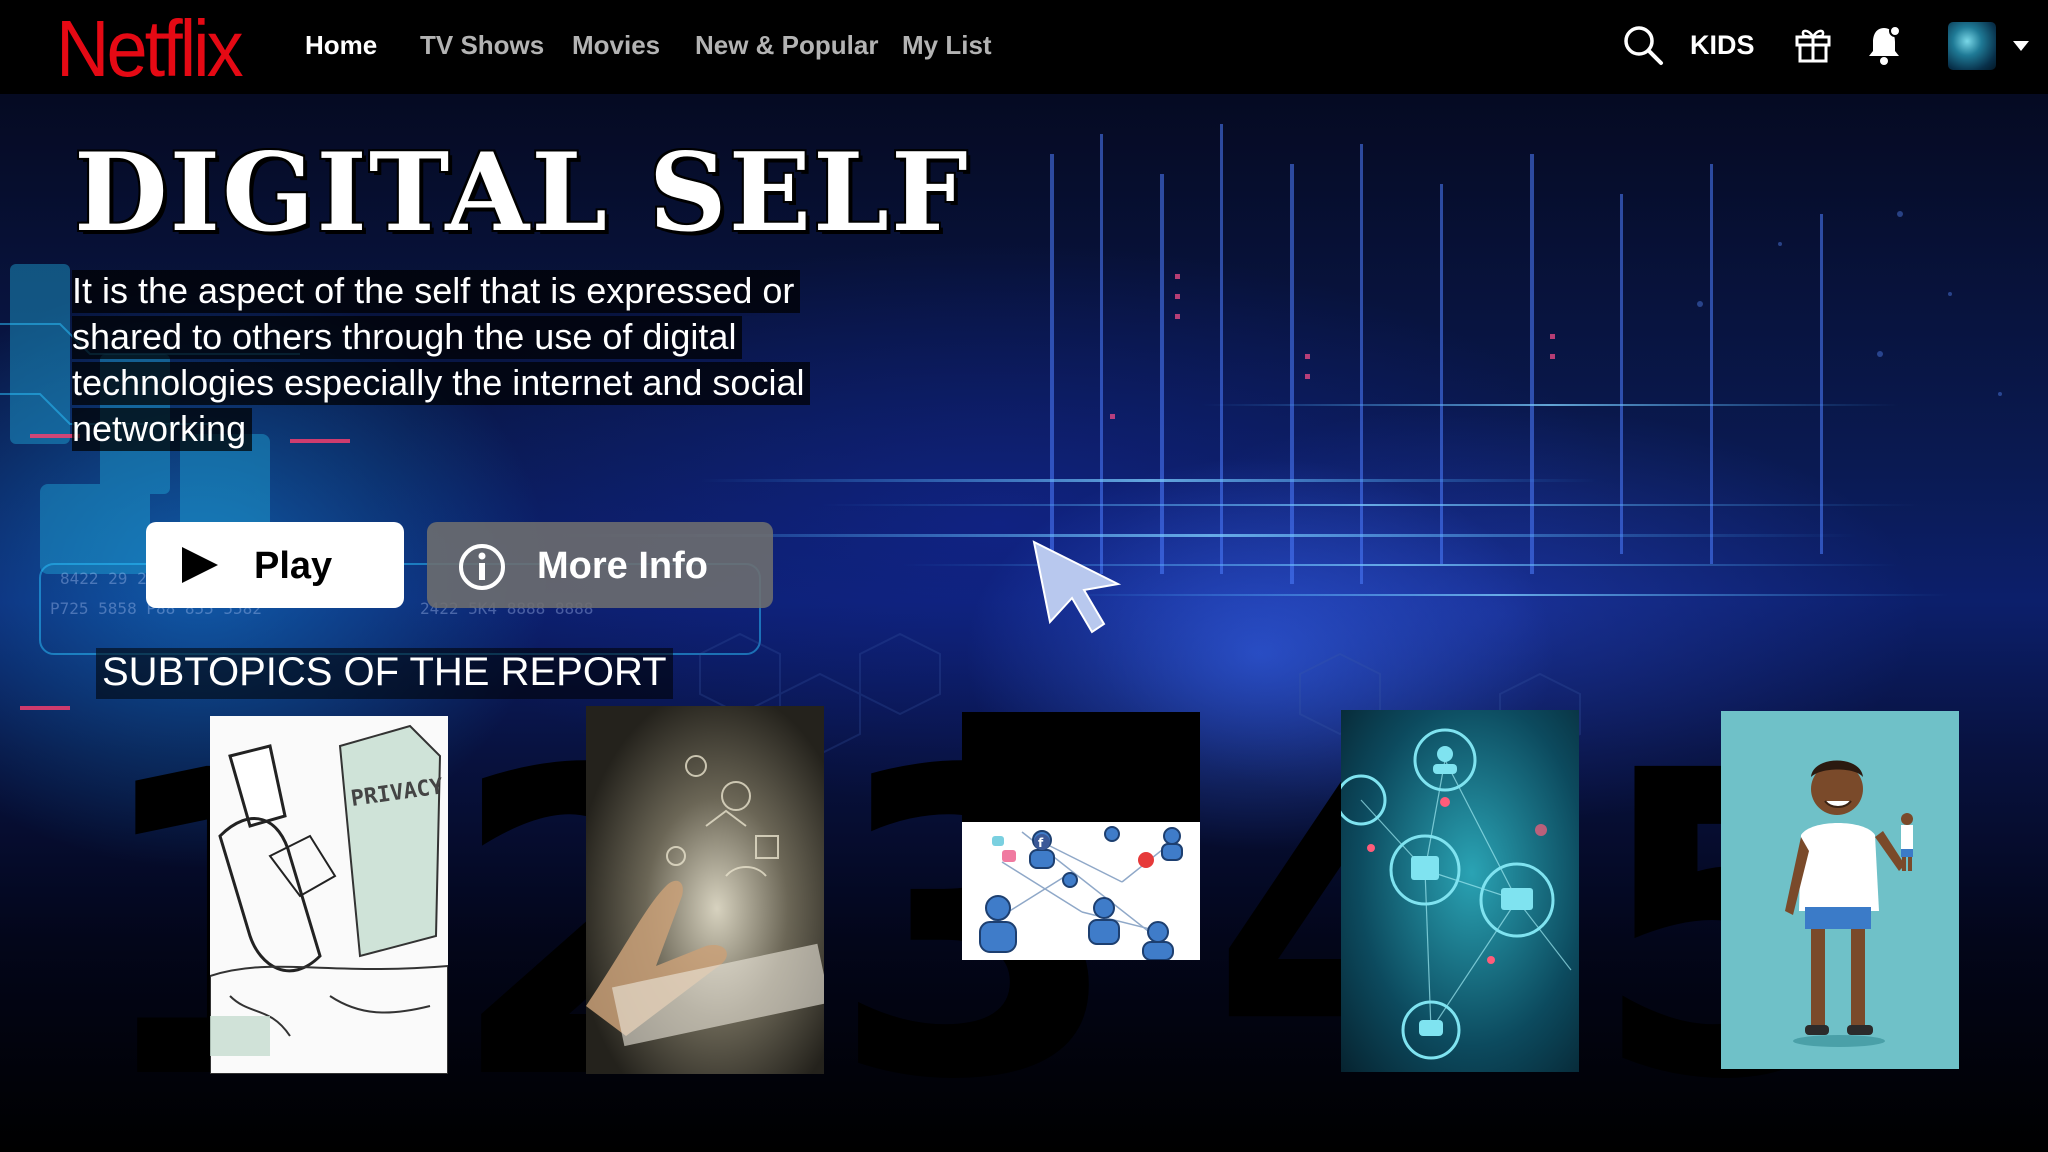 The height and width of the screenshot is (1152, 2048). I want to click on hero-title: DIGITAL SELF, so click(522, 193).